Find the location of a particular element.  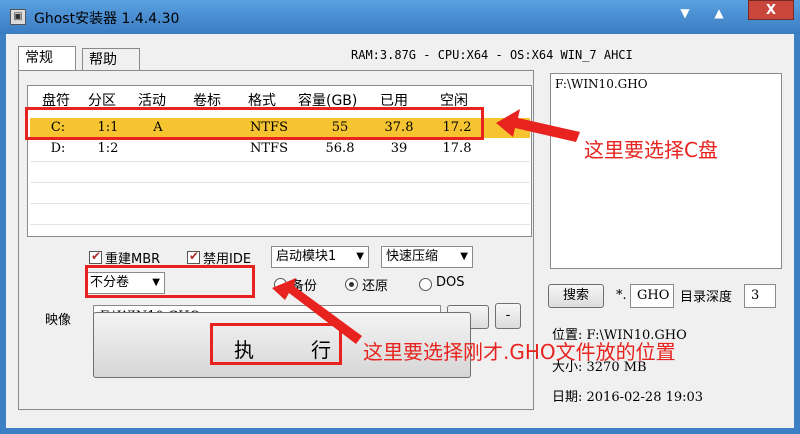

close-button: X is located at coordinates (771, 10).